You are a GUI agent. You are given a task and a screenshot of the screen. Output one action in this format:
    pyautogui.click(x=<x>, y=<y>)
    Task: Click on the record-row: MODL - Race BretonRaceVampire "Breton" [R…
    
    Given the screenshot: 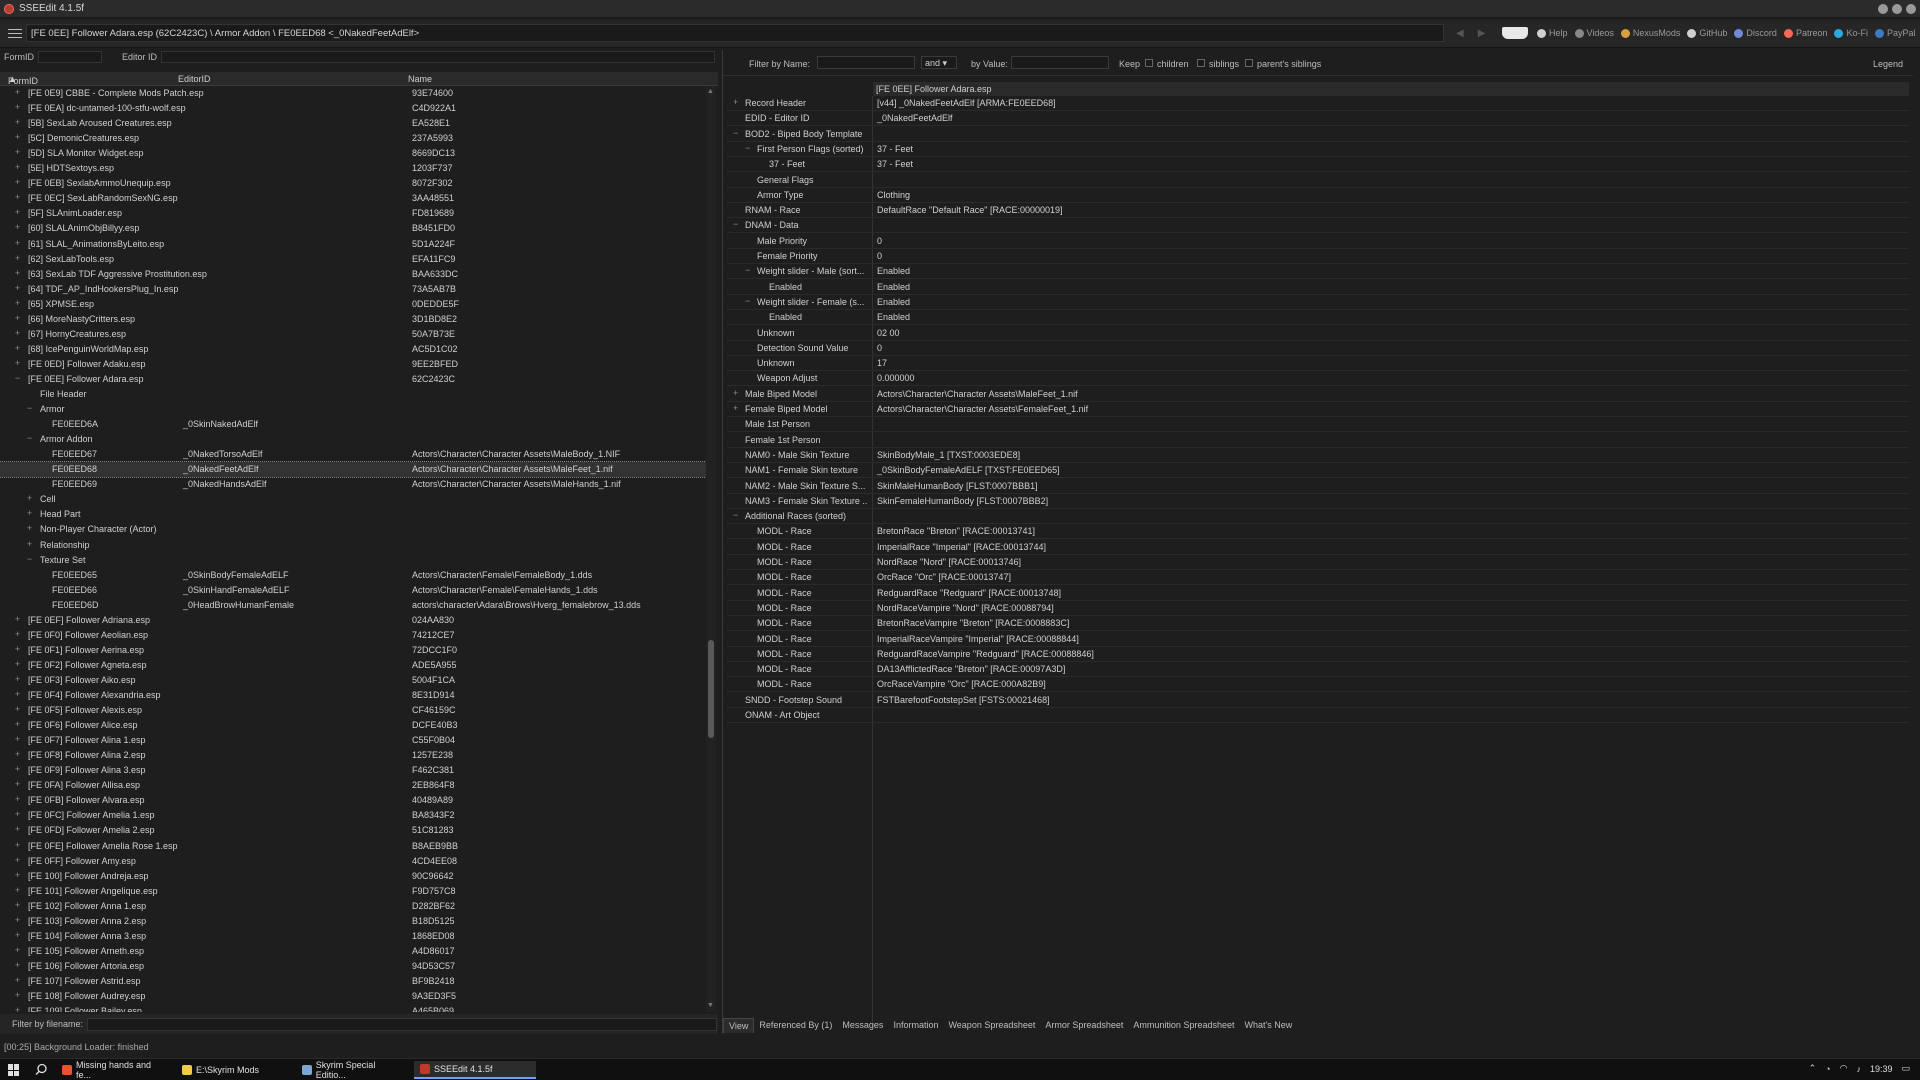 What is the action you would take?
    pyautogui.click(x=1318, y=624)
    